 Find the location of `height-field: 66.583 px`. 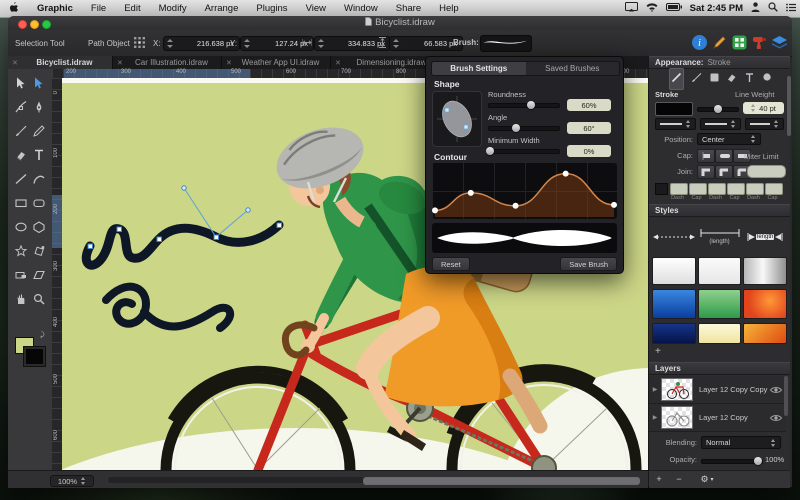

height-field: 66.583 px is located at coordinates (426, 43).